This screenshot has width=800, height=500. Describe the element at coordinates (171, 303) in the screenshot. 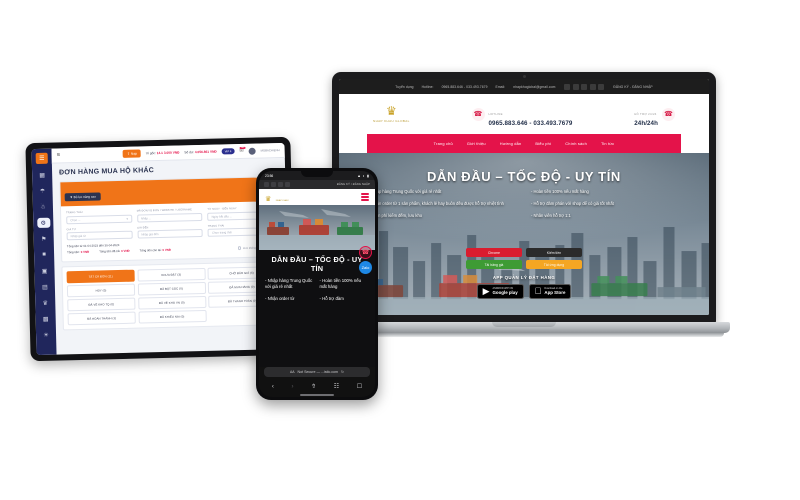

I see `tab-warehouse-vn: ĐÃ VỀ KHO VN (0)` at that location.